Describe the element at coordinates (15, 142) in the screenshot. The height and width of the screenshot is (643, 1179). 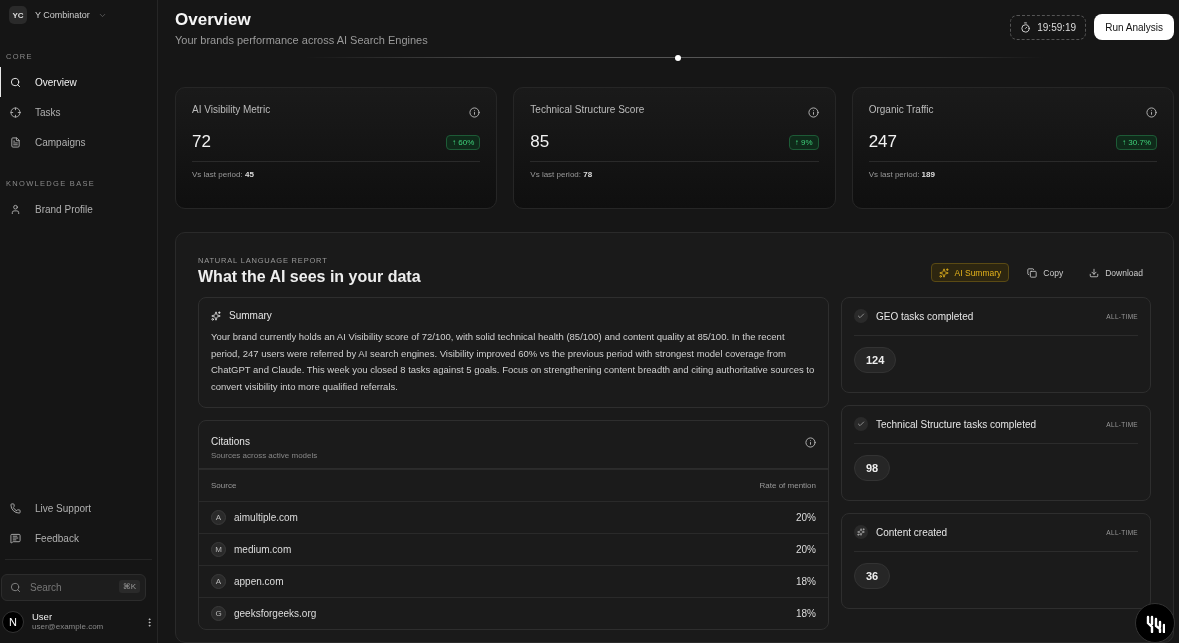
I see `document-icon` at that location.